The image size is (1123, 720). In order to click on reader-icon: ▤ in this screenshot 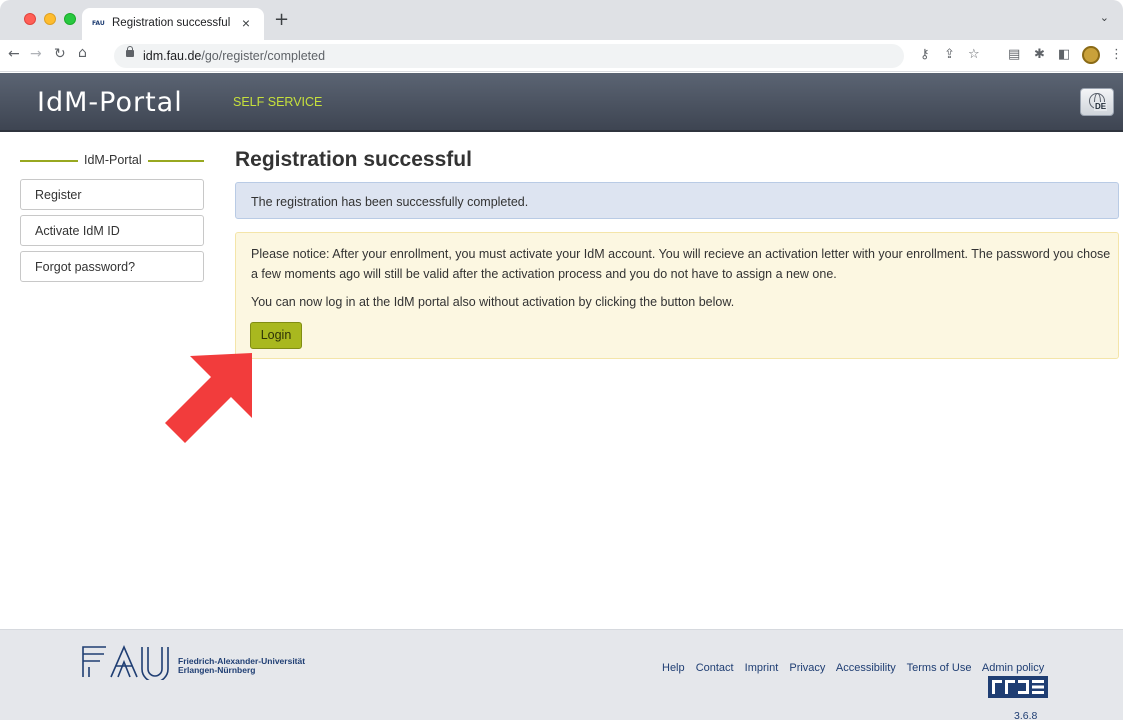, I will do `click(1014, 55)`.